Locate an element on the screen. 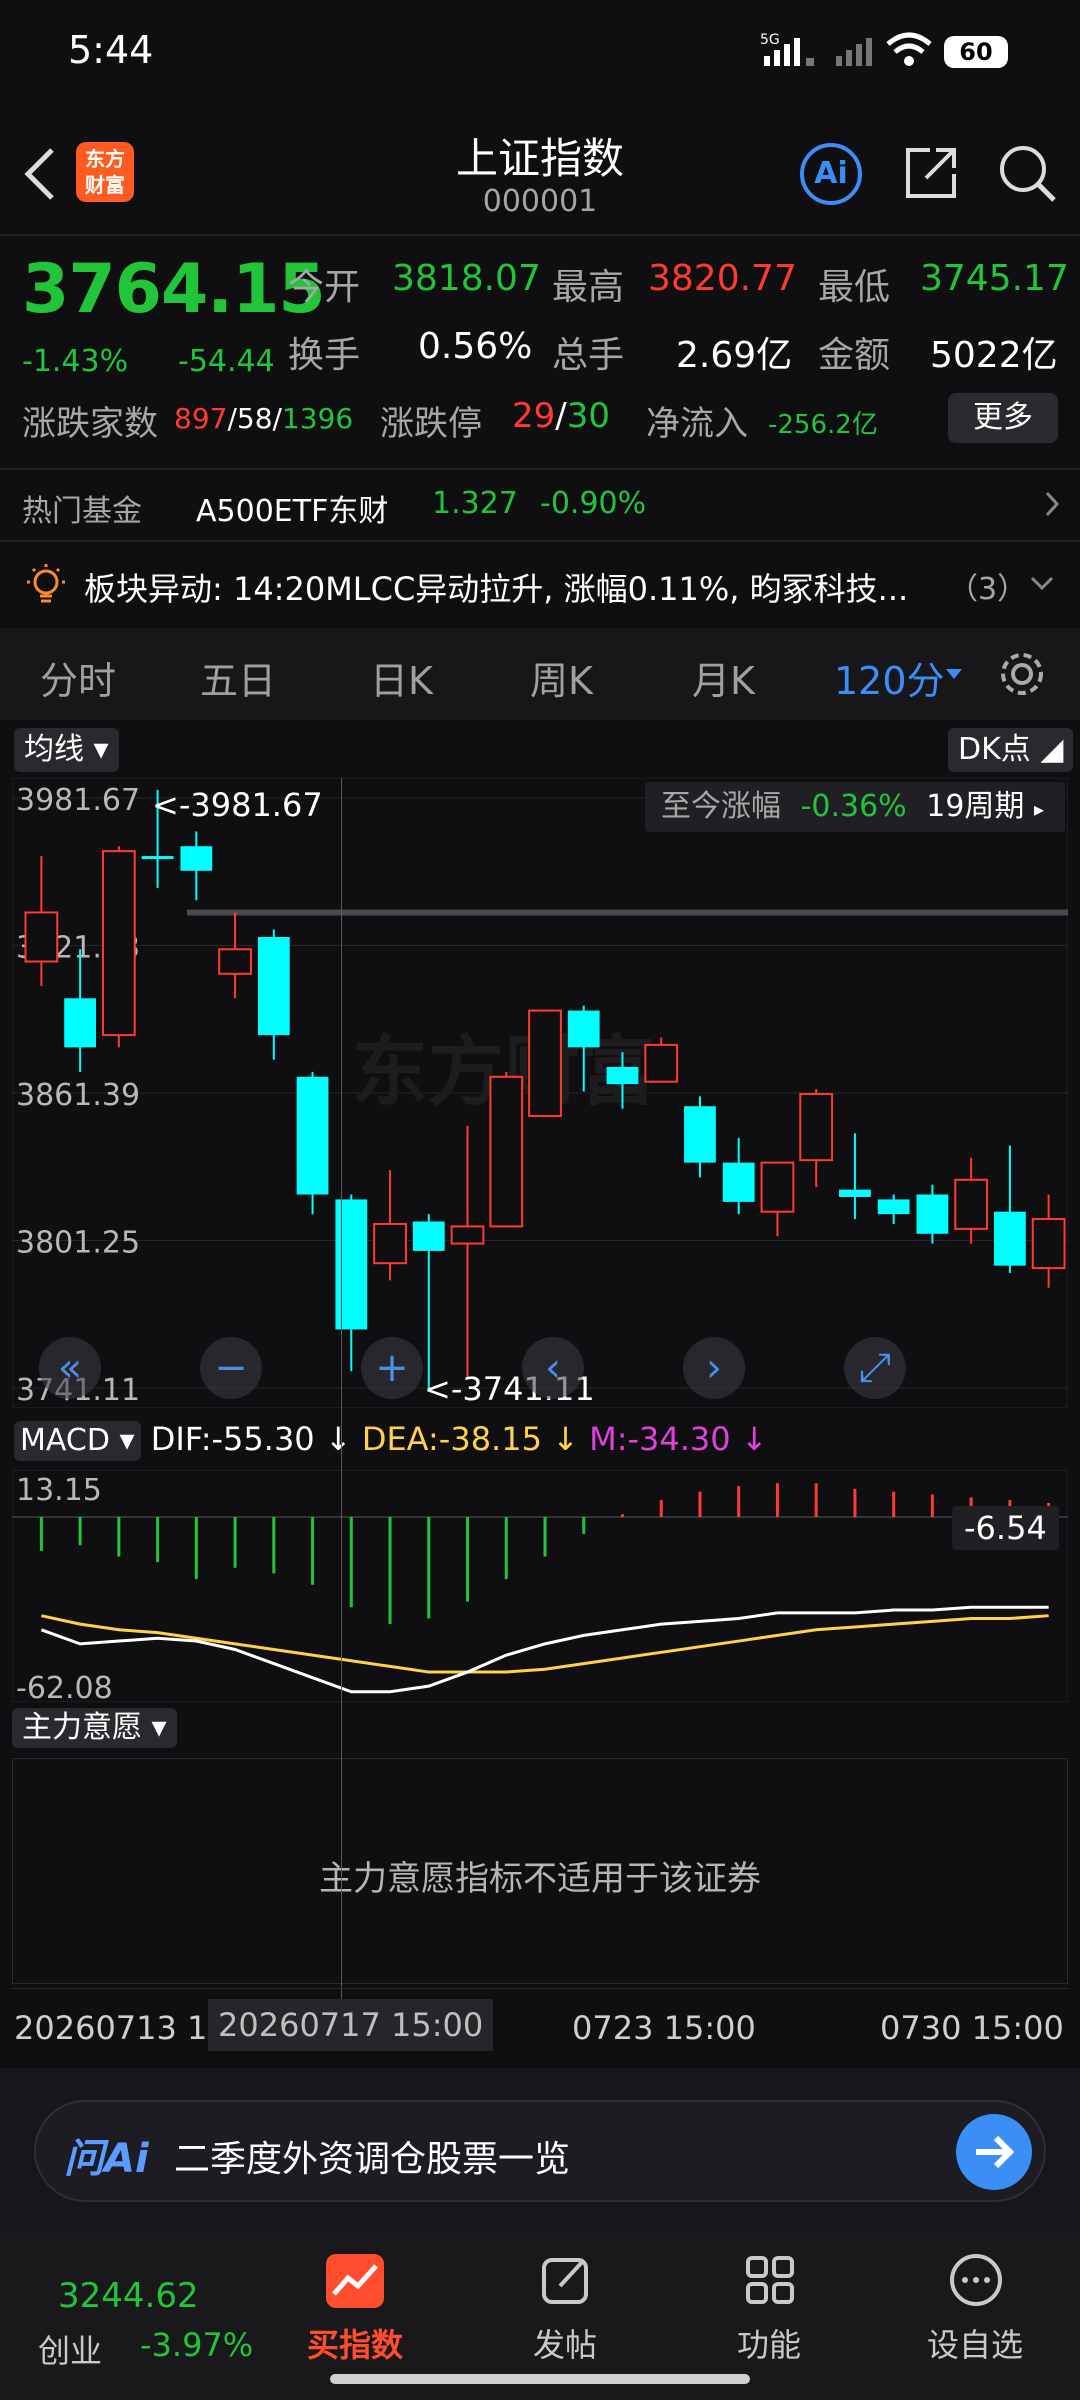 This screenshot has height=2400, width=1080. share-icon is located at coordinates (931, 173).